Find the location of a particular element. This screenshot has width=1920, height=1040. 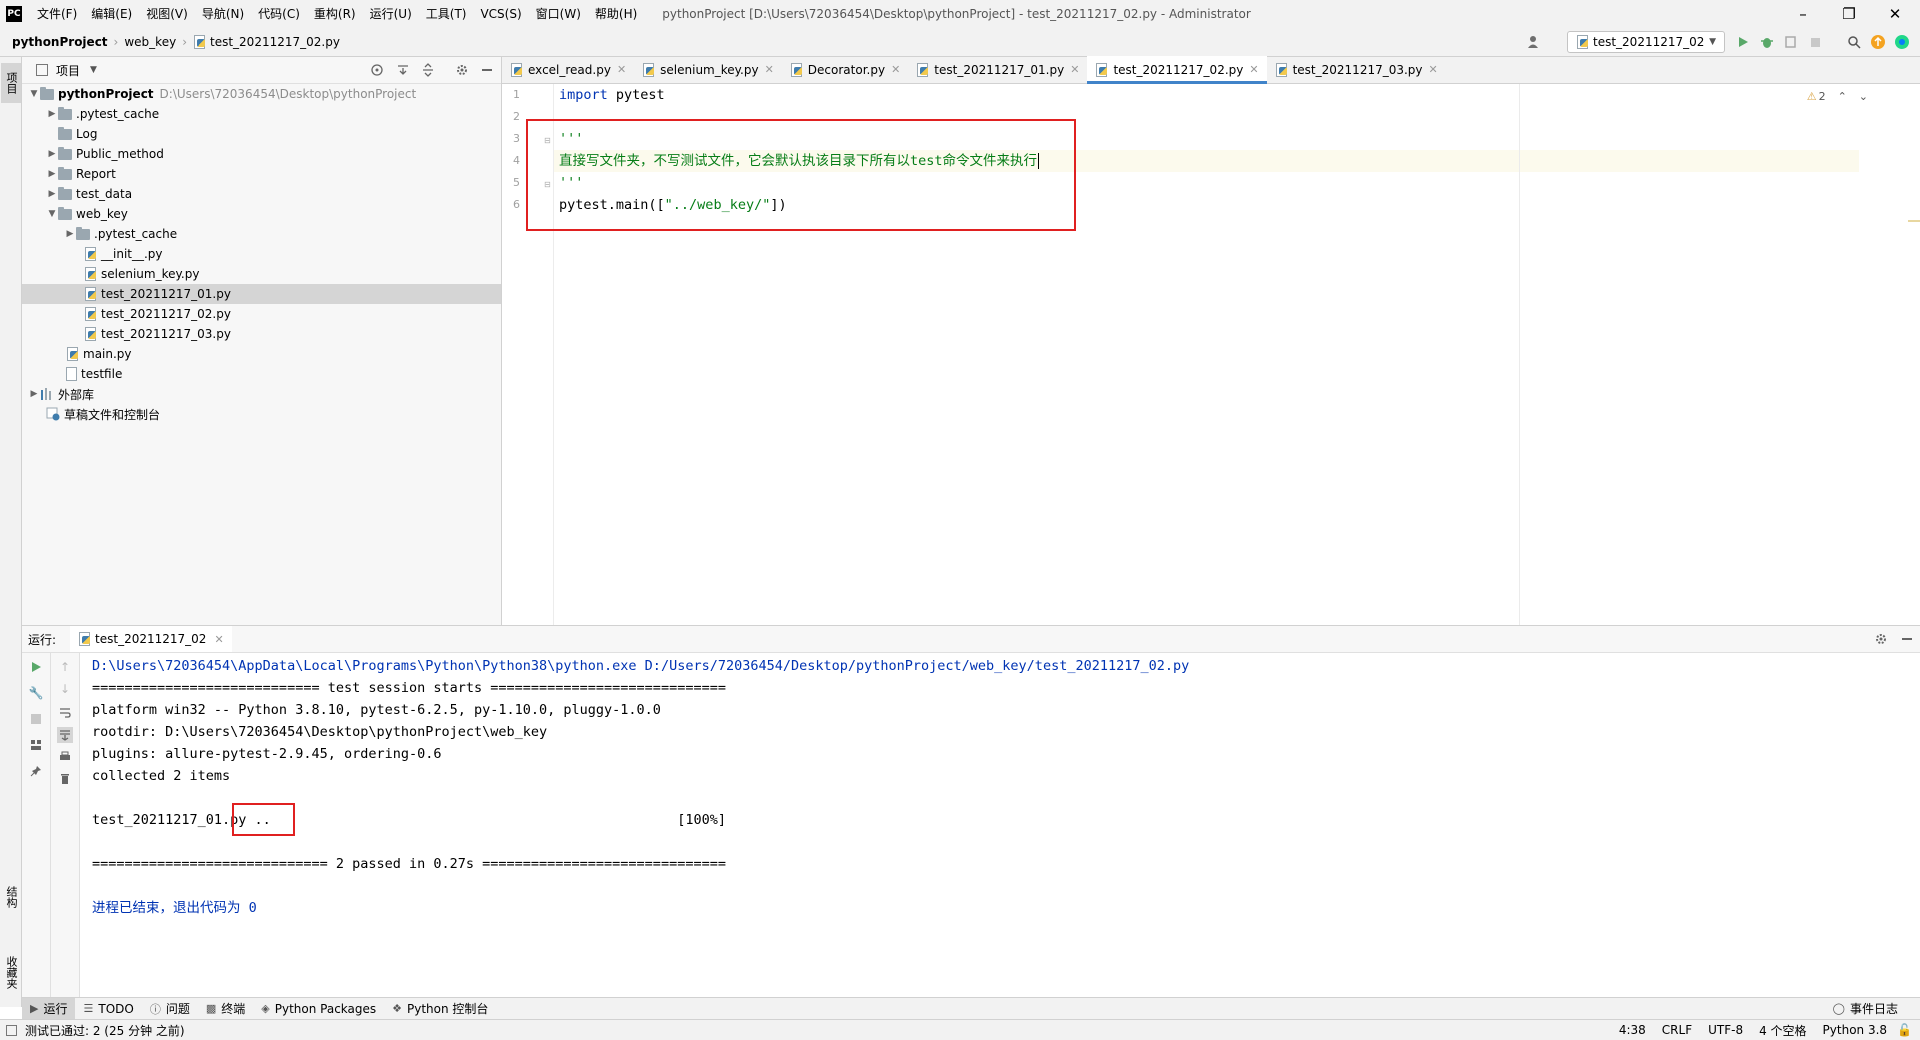

tree-item-pytest-cache: ▶ .pytest_cache is located at coordinates (261, 114).